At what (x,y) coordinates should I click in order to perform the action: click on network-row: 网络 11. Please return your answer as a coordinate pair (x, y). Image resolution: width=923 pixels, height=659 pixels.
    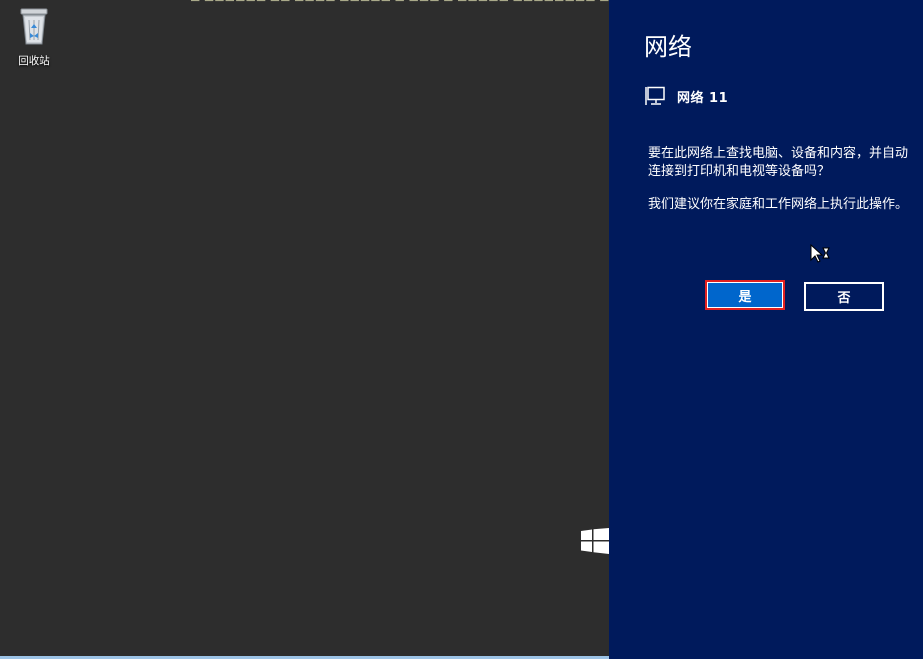
    Looking at the image, I should click on (686, 96).